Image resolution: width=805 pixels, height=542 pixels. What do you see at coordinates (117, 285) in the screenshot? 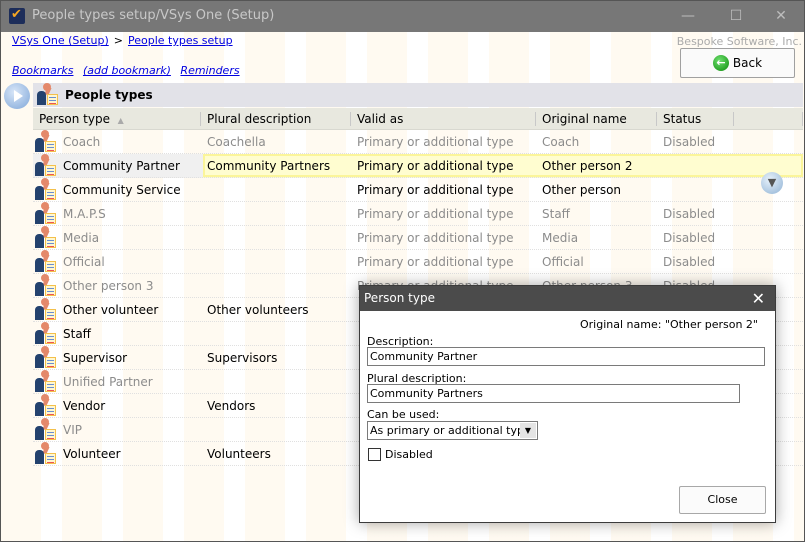
I see `cell-person-type: Other person 3` at bounding box center [117, 285].